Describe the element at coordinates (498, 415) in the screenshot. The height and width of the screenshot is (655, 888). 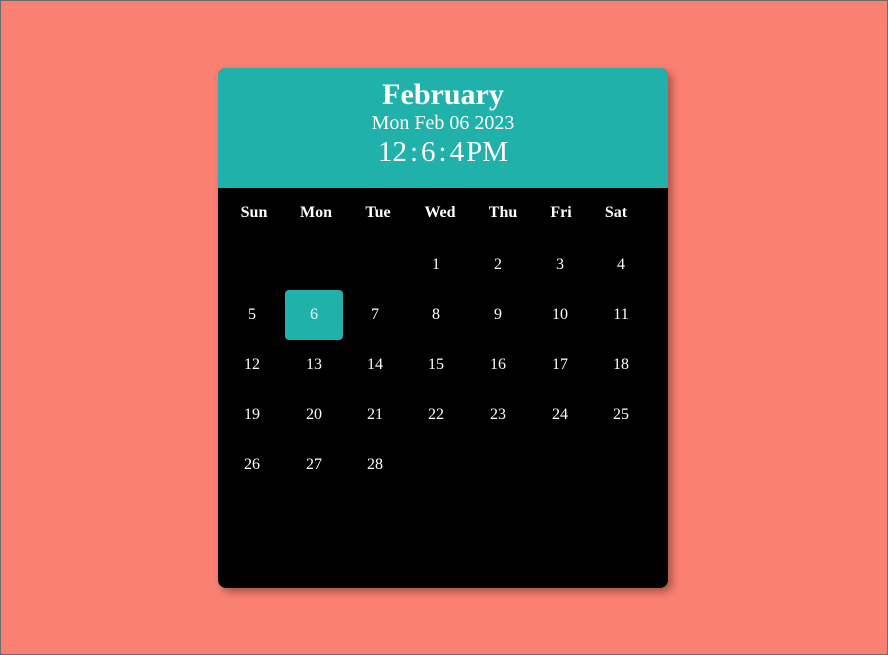
I see `day-cell: 23` at that location.